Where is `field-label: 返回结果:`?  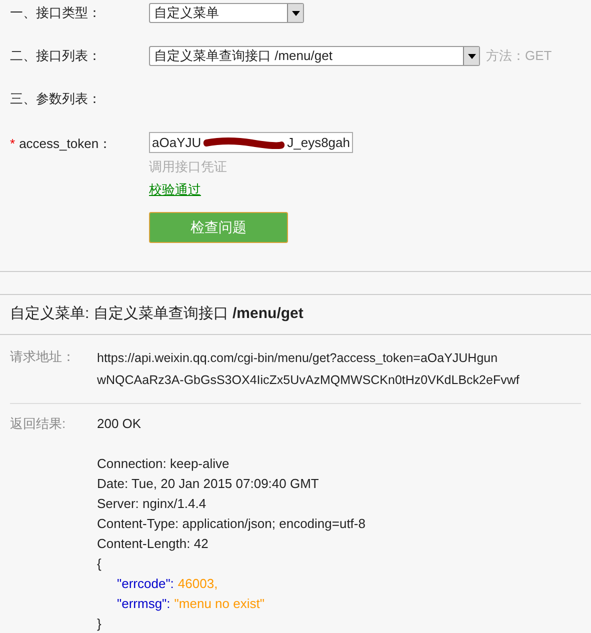
field-label: 返回结果: is located at coordinates (38, 424).